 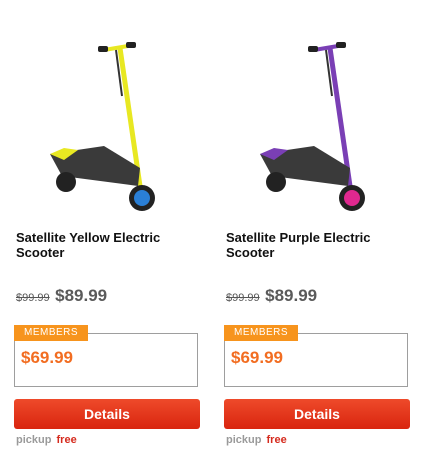 I want to click on product-image-yellow-scooter, so click(x=117, y=126).